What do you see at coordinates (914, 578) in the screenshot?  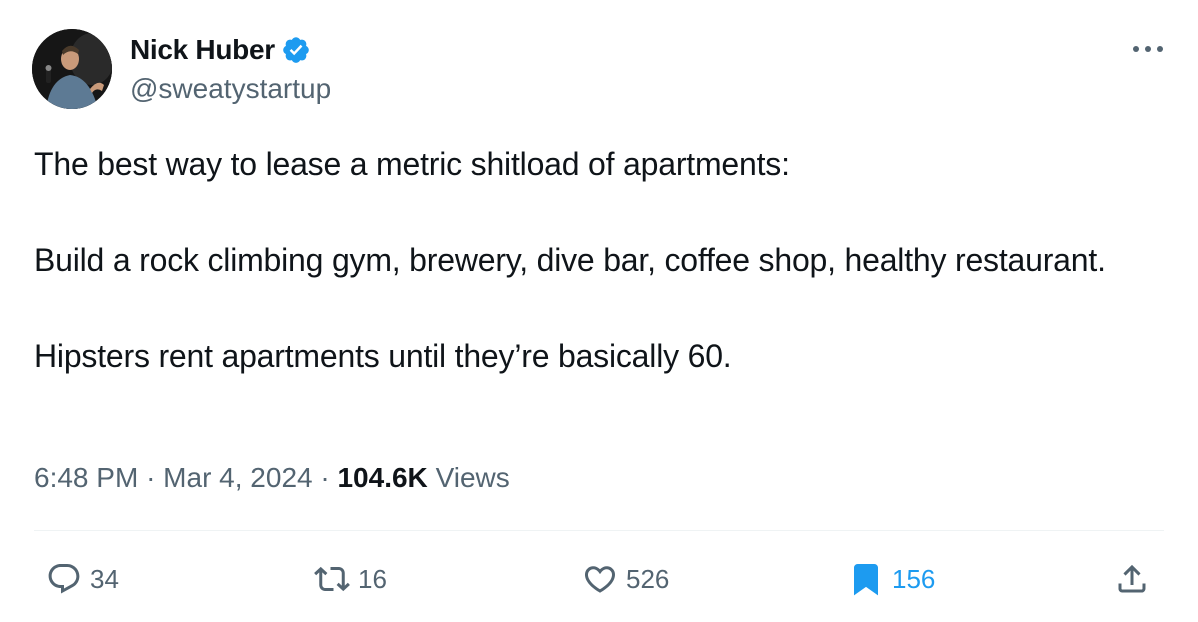 I see `bookmark-count: 156` at bounding box center [914, 578].